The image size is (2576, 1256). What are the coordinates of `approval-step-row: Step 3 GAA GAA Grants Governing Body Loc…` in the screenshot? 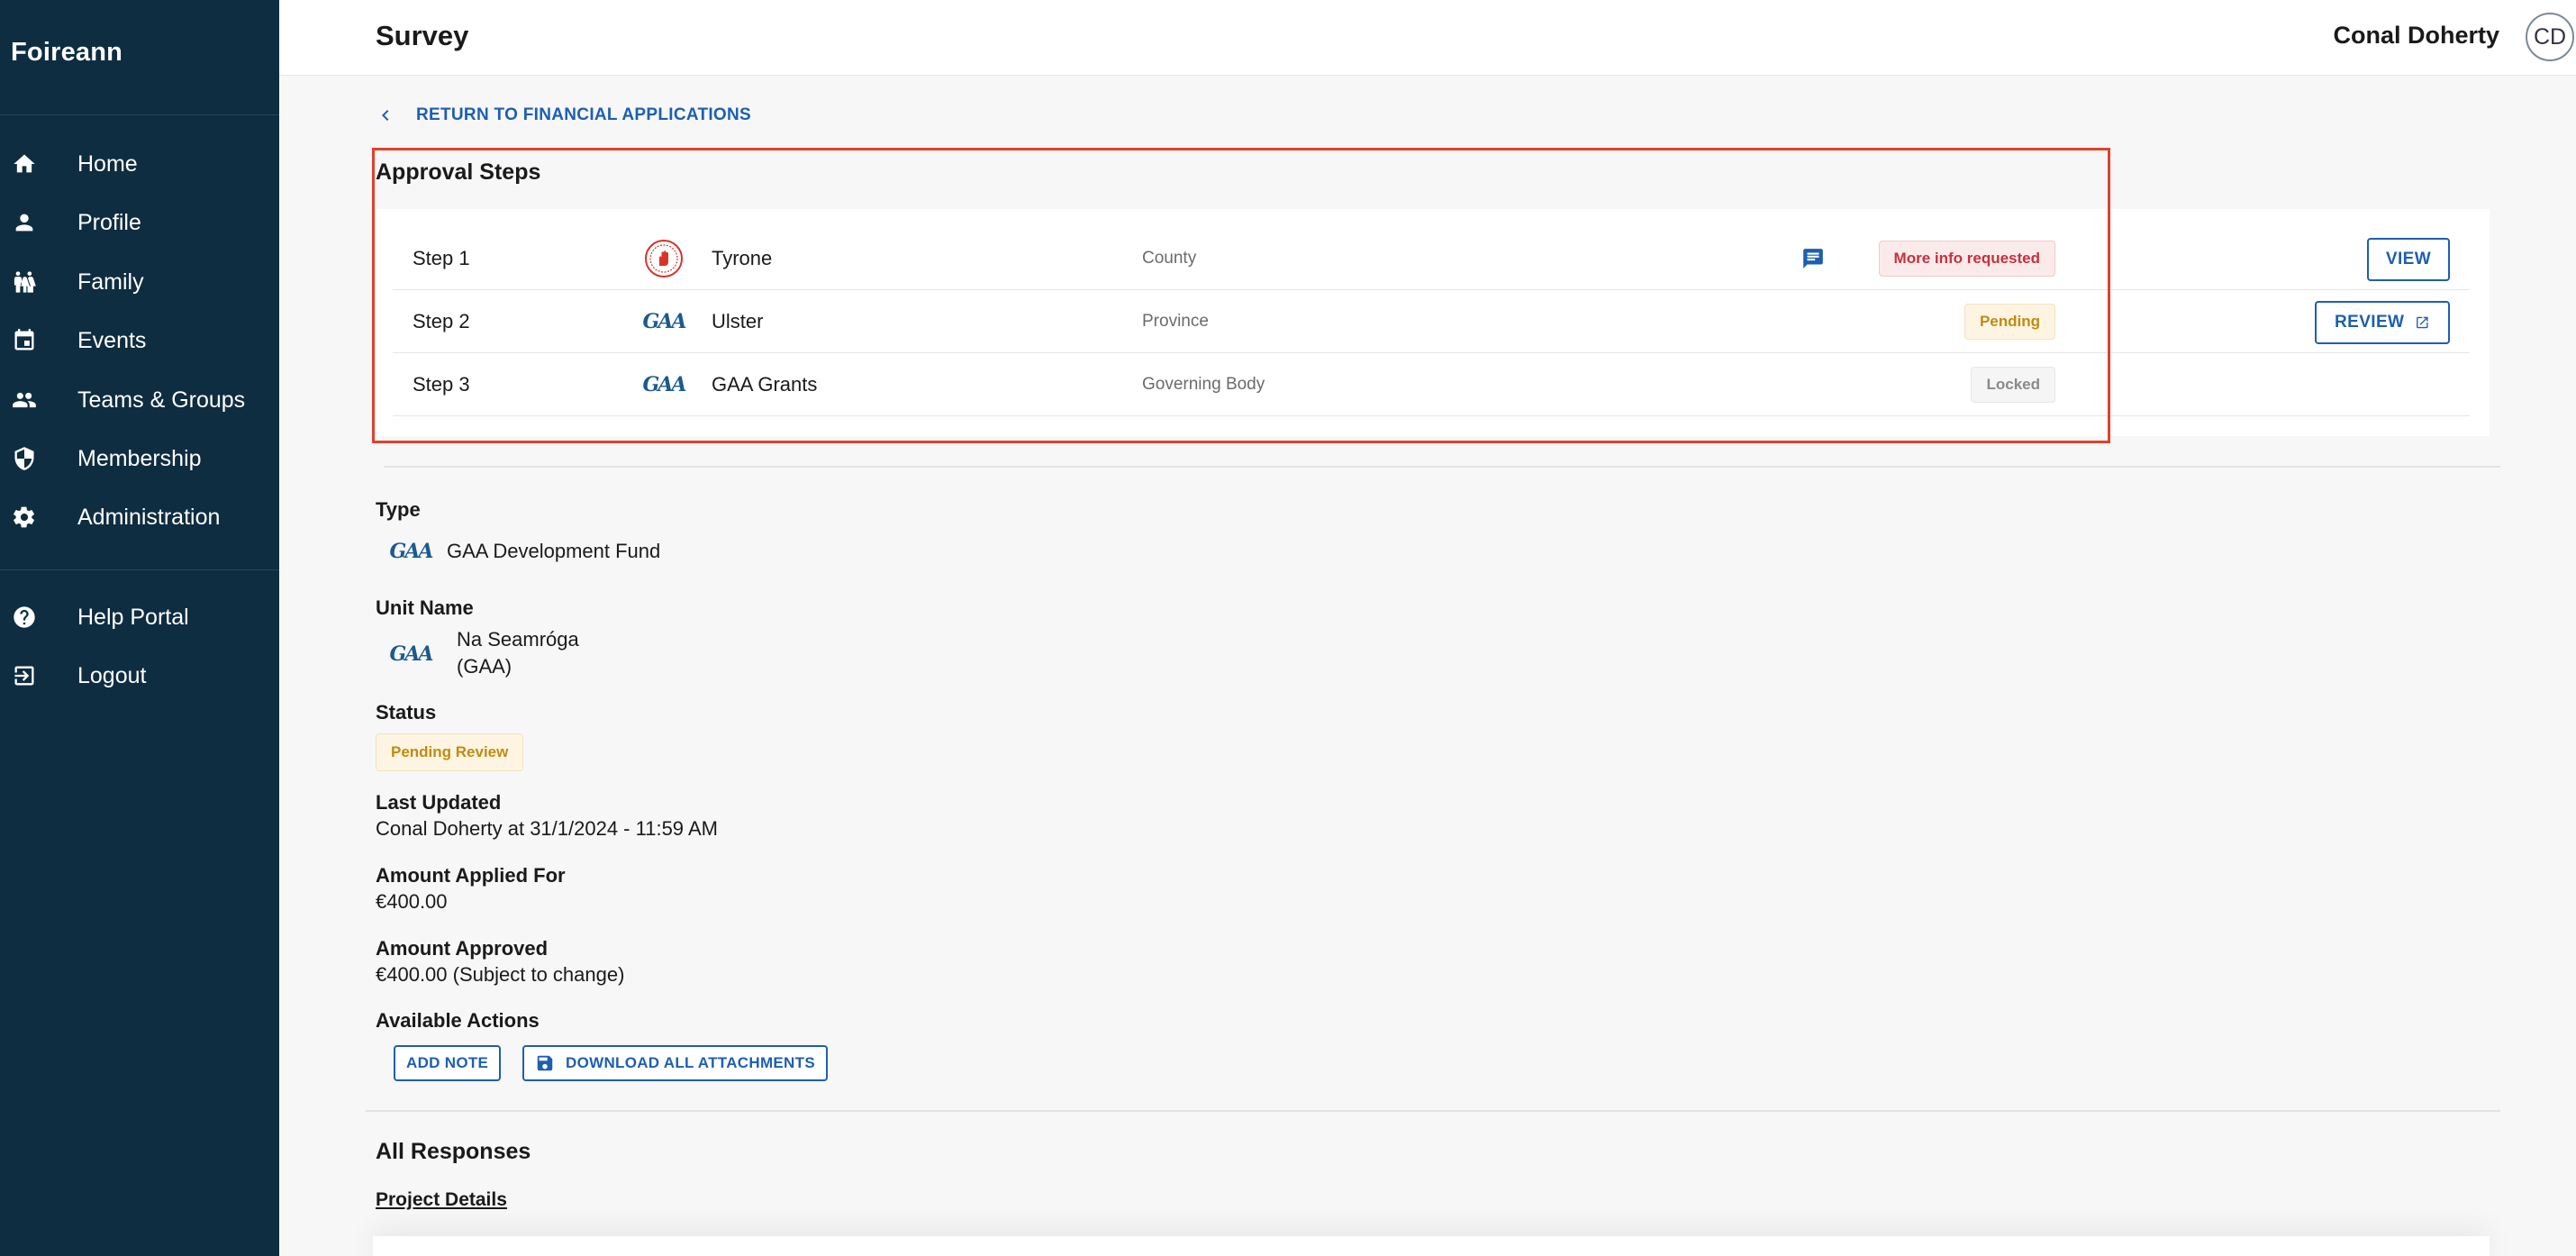 It's located at (1431, 384).